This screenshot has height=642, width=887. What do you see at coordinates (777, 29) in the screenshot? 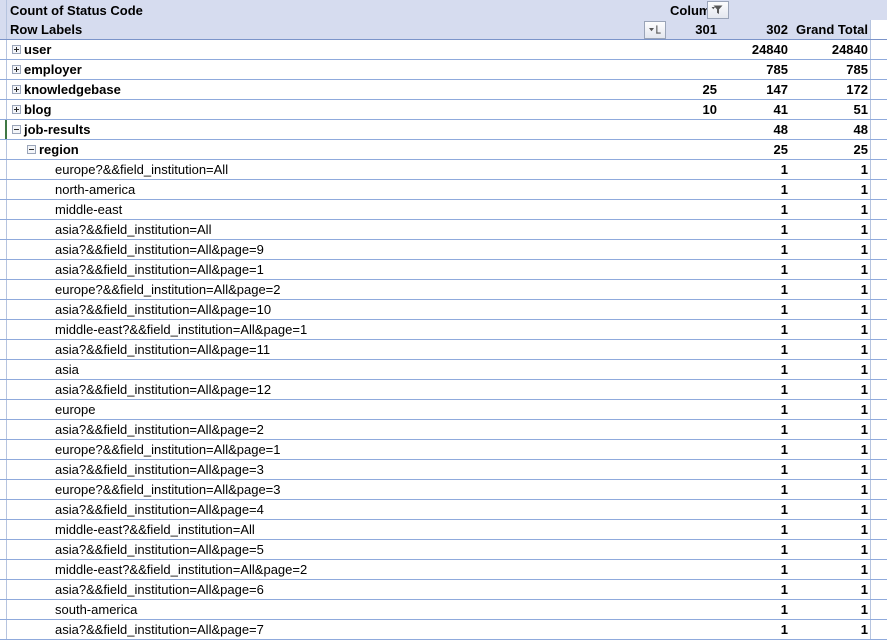
I see `column-header-302: 302` at bounding box center [777, 29].